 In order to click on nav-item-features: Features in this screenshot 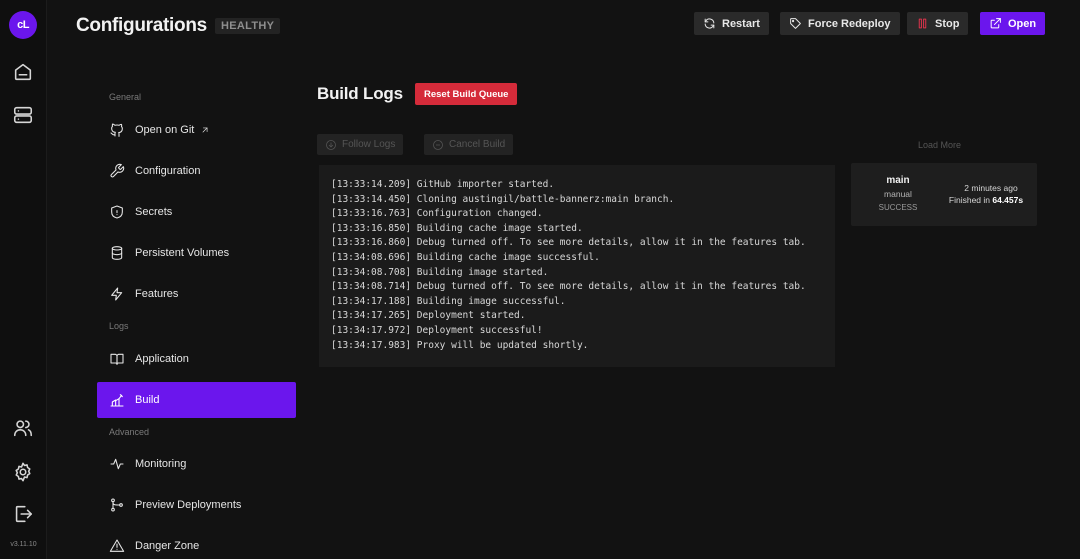, I will do `click(196, 294)`.